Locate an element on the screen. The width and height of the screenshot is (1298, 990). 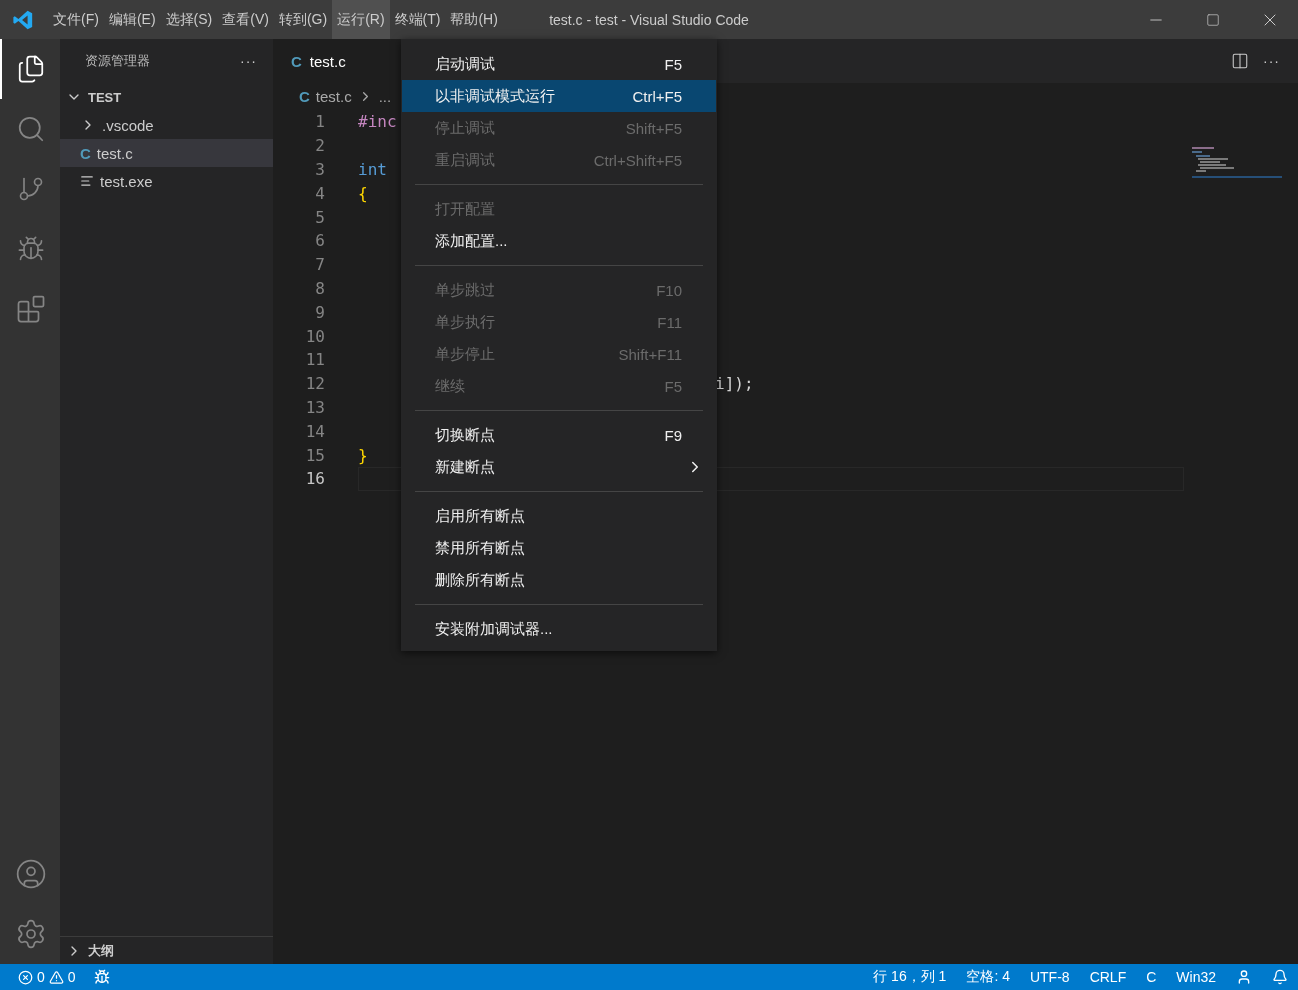
file-tree-item: C test.c is located at coordinates (166, 153).